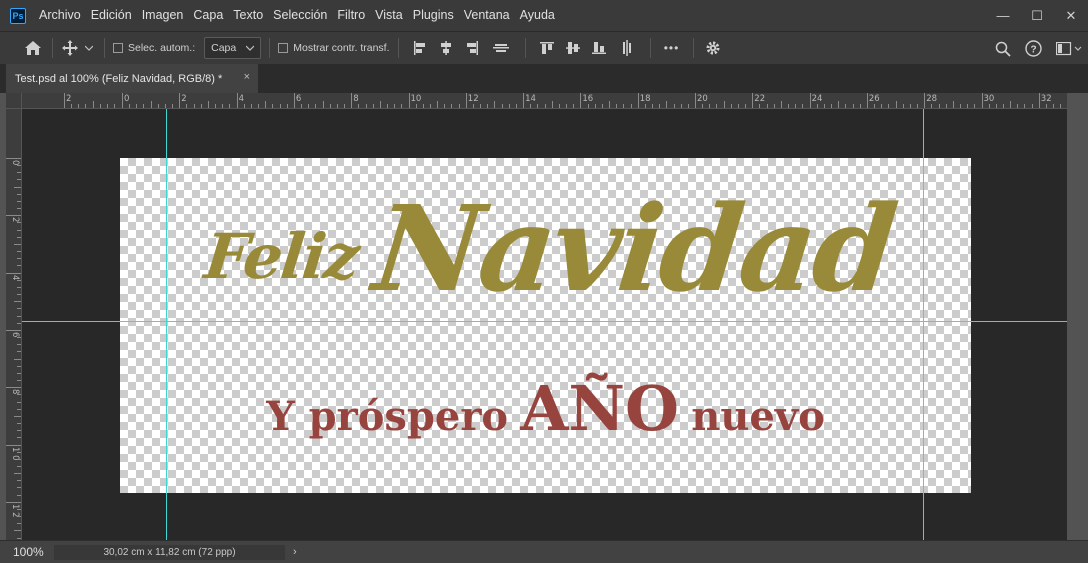  Describe the element at coordinates (295, 552) in the screenshot. I see `status-menu-arrow-icon: ›` at that location.